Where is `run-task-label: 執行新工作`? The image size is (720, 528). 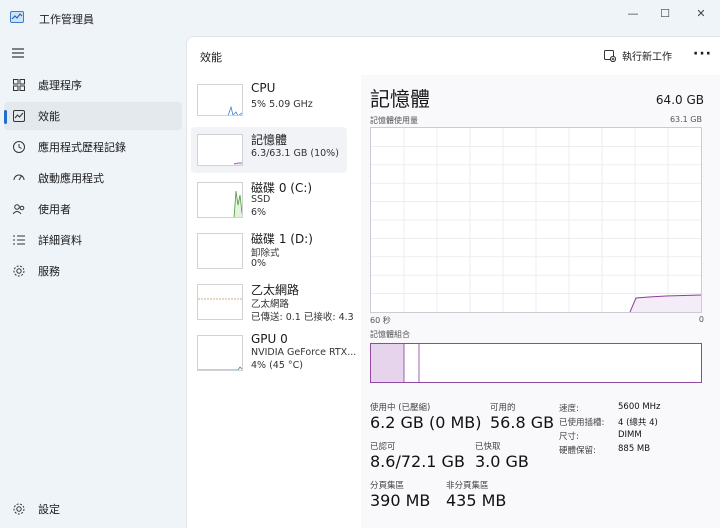
run-task-label: 執行新工作 is located at coordinates (647, 57).